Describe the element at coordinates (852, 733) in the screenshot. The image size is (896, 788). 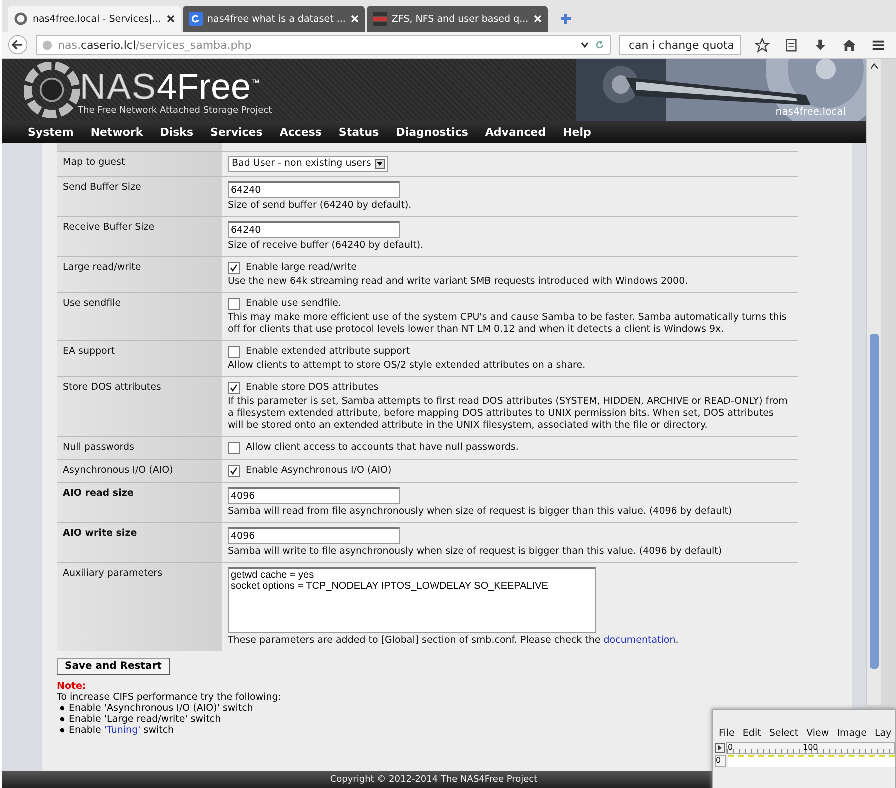
I see `menu-item: Image` at that location.